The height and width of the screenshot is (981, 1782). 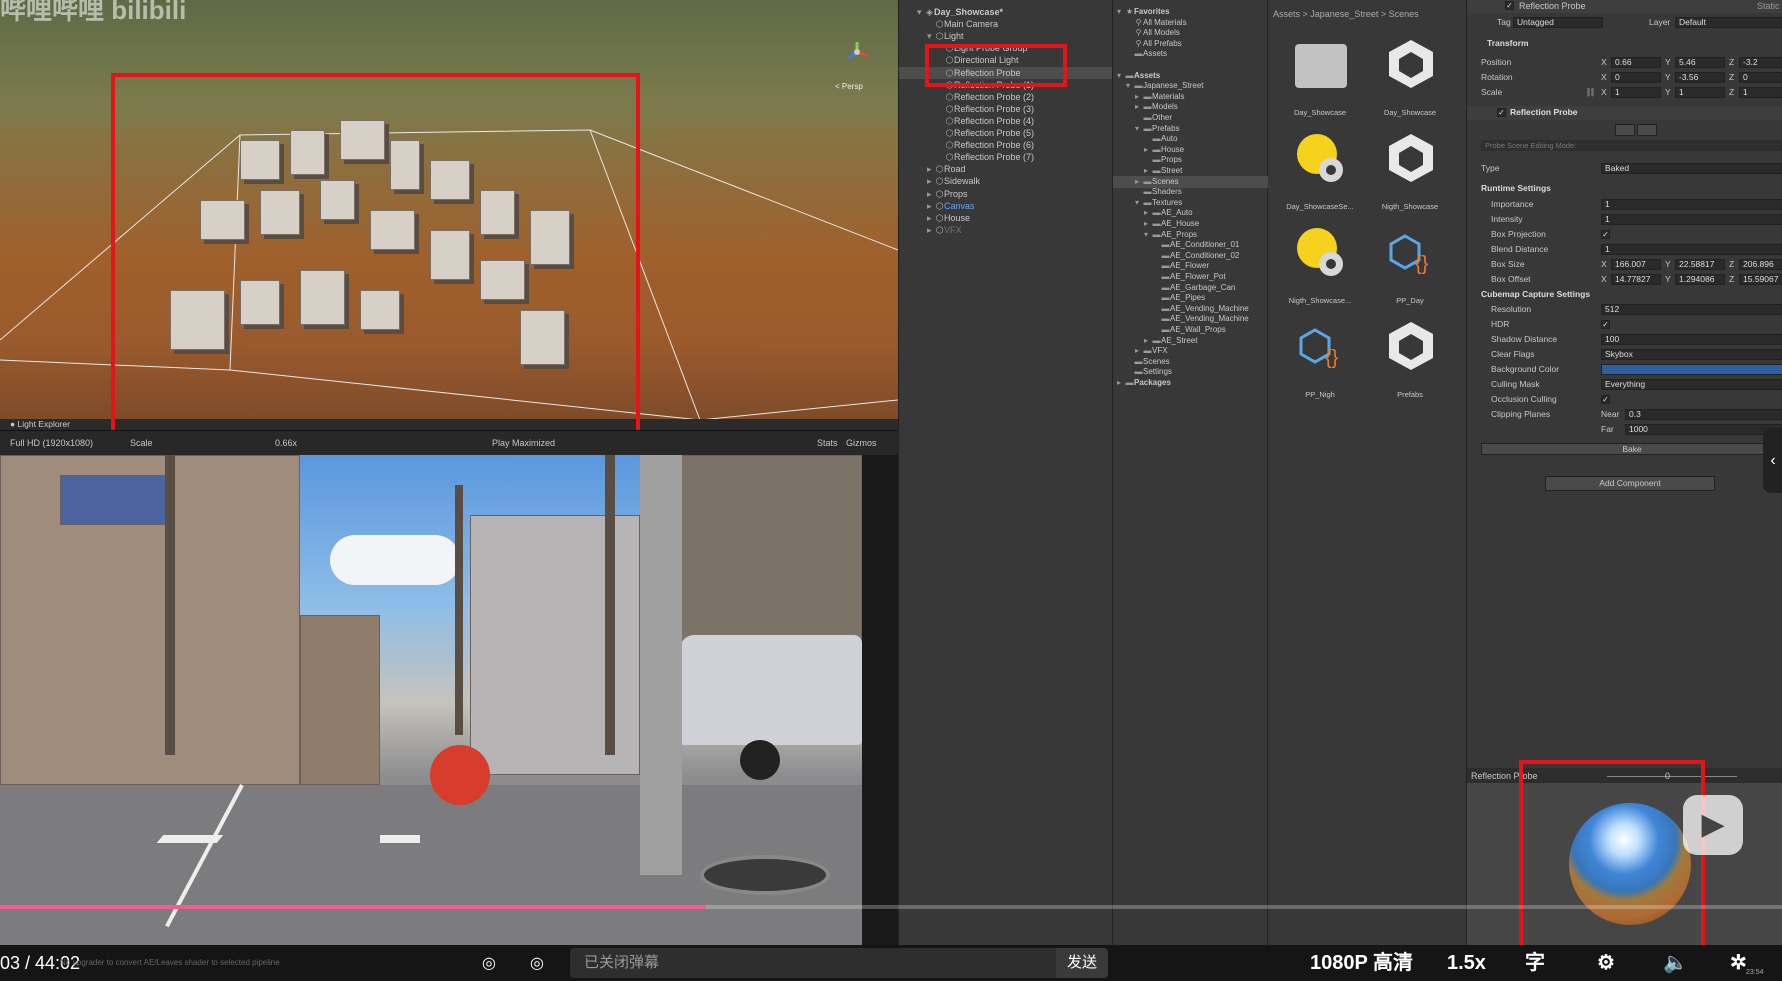 I want to click on box-offset-y-field: 1.294086, so click(x=1700, y=279).